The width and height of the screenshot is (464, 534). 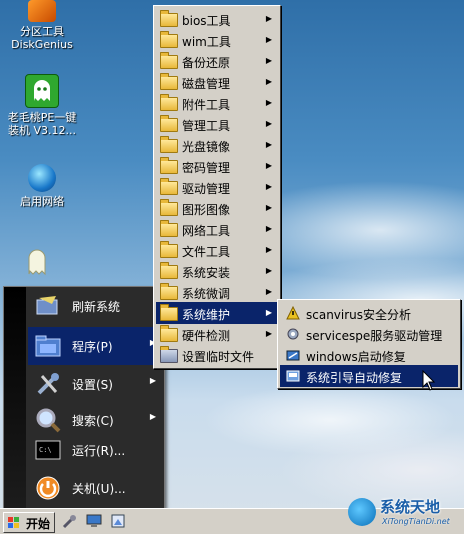 I want to click on menu-item-label: wim工具, so click(x=206, y=42).